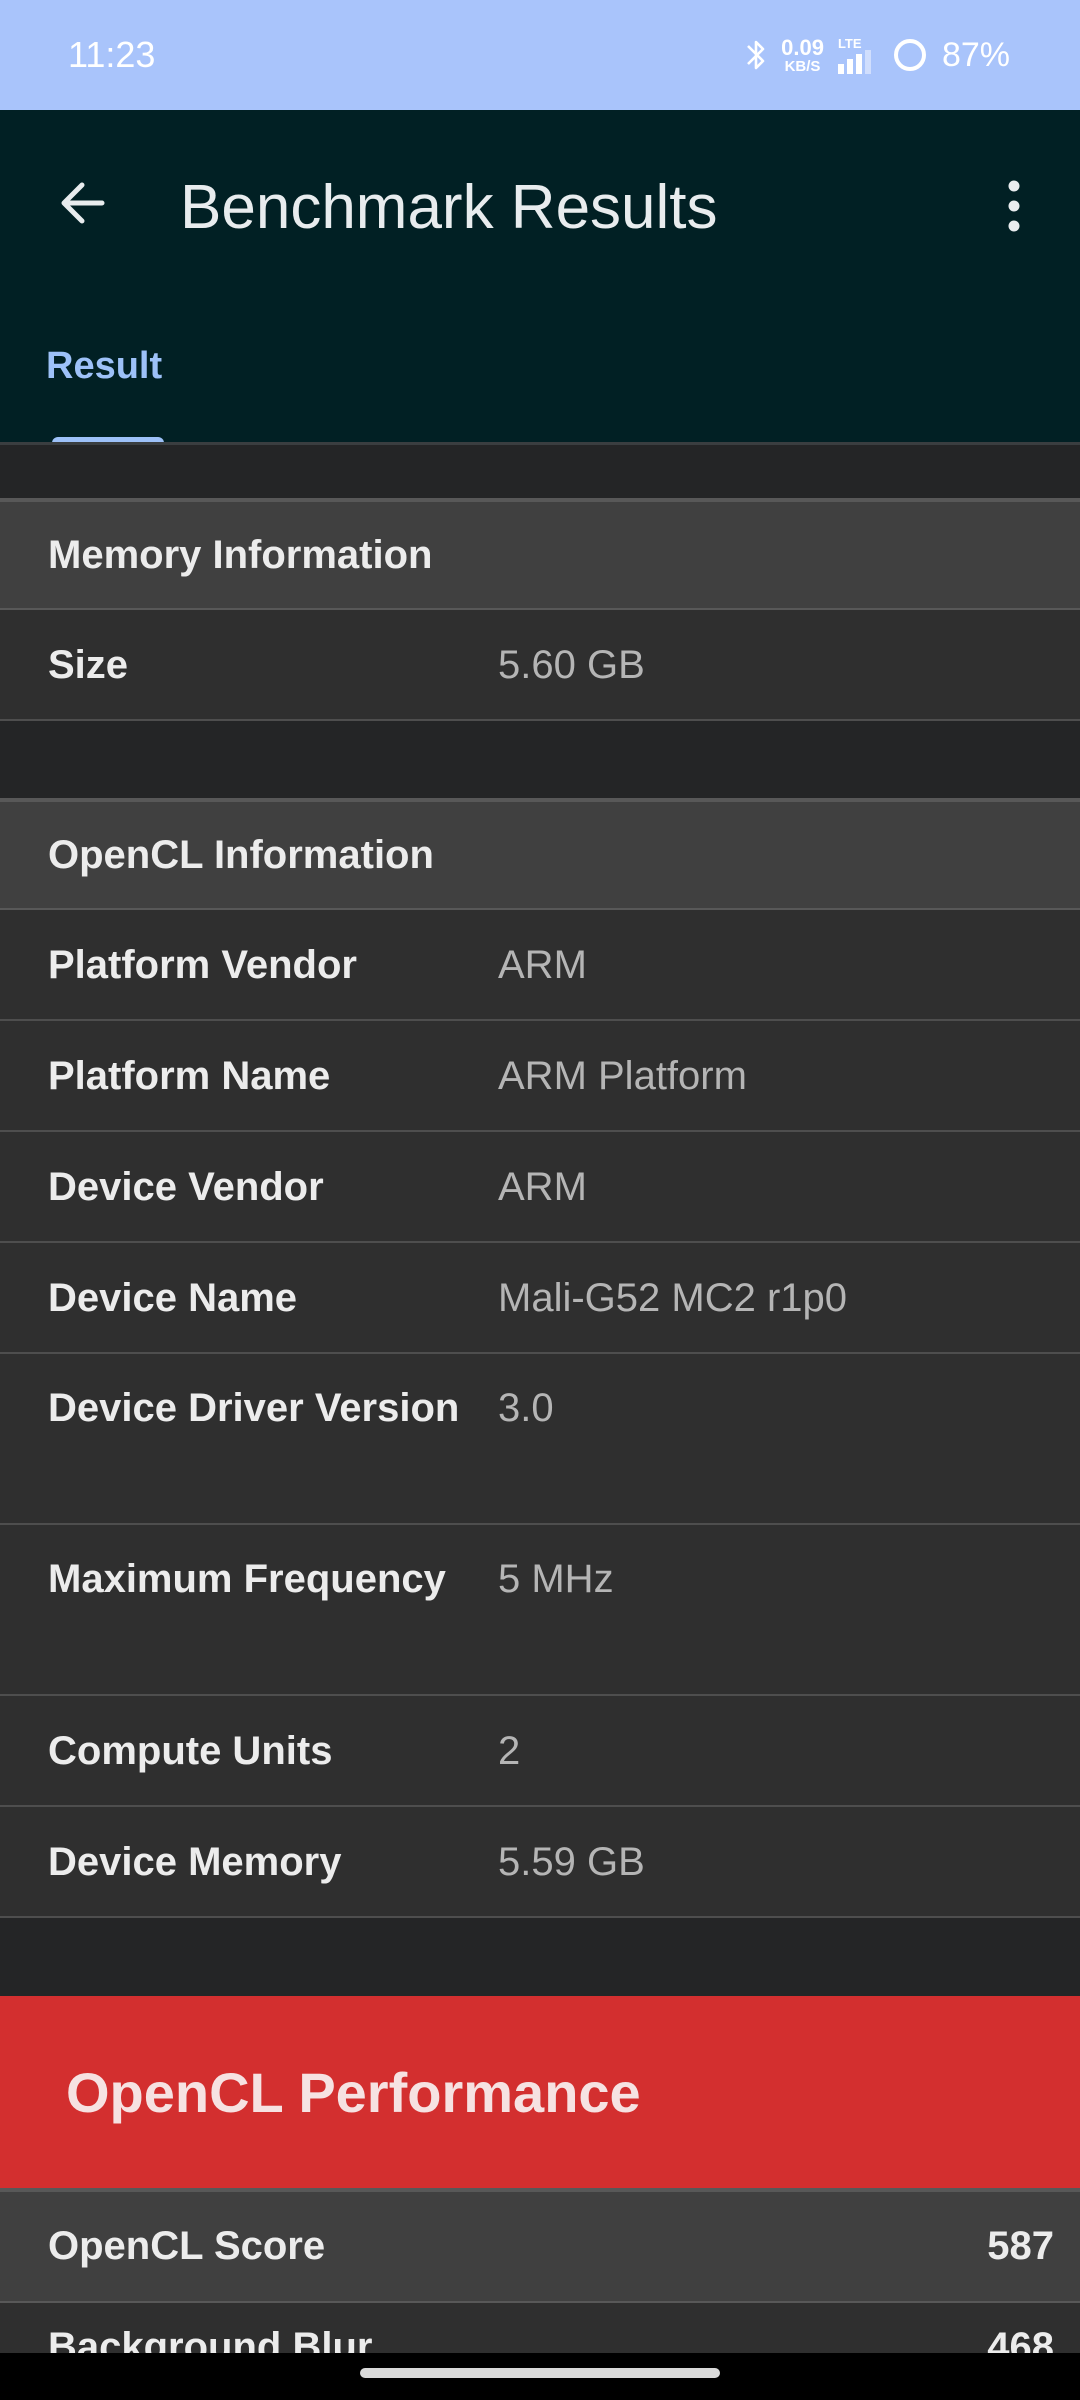  I want to click on info-row: Platform Name ARM Platform, so click(540, 1076).